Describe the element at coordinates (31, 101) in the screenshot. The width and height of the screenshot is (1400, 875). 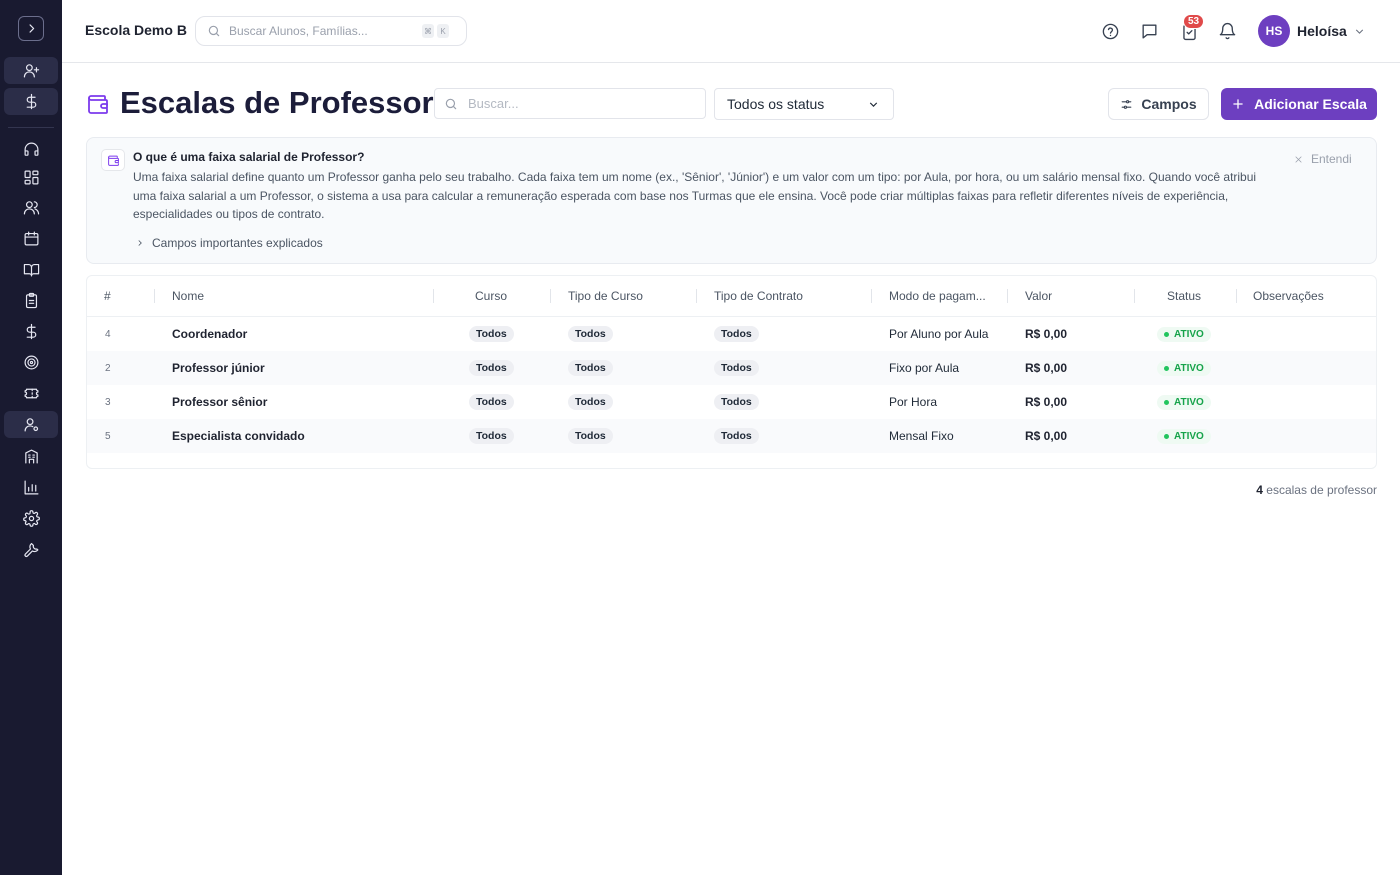
I see `sidebar-item-finance-quick` at that location.